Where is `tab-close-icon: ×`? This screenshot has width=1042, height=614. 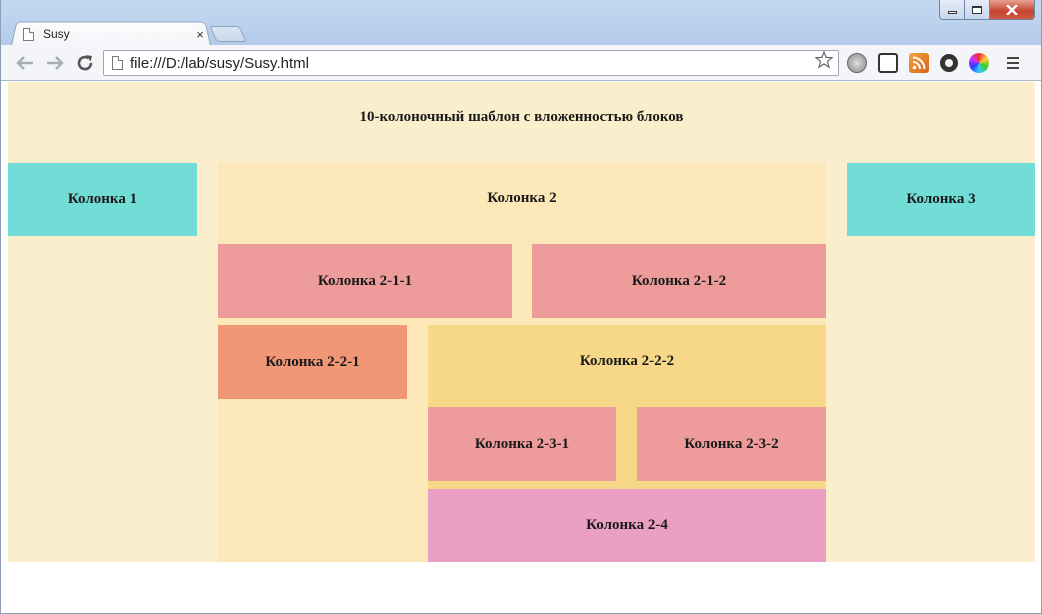 tab-close-icon: × is located at coordinates (200, 34).